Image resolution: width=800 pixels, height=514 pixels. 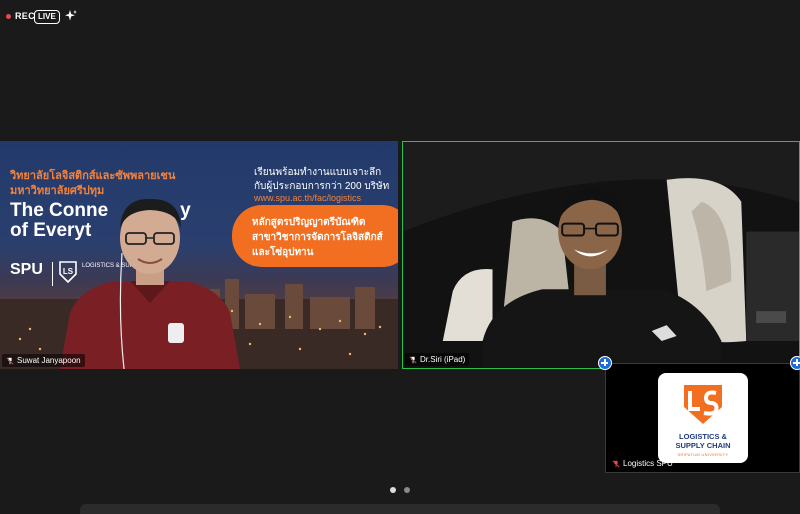 What do you see at coordinates (795, 363) in the screenshot?
I see `add-tile-button-right` at bounding box center [795, 363].